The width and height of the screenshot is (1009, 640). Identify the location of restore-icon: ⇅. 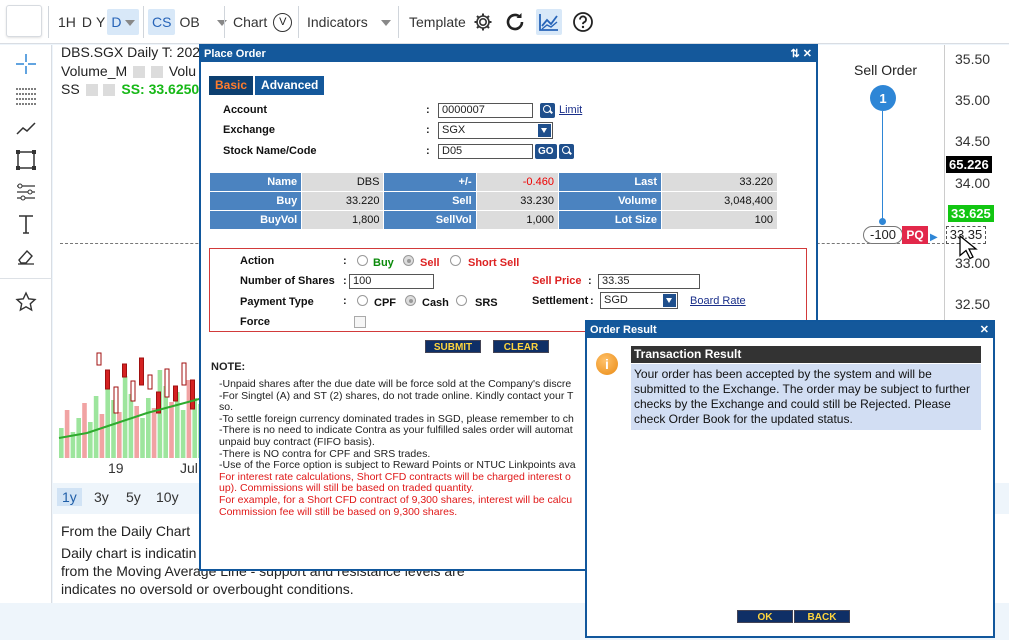
(795, 54).